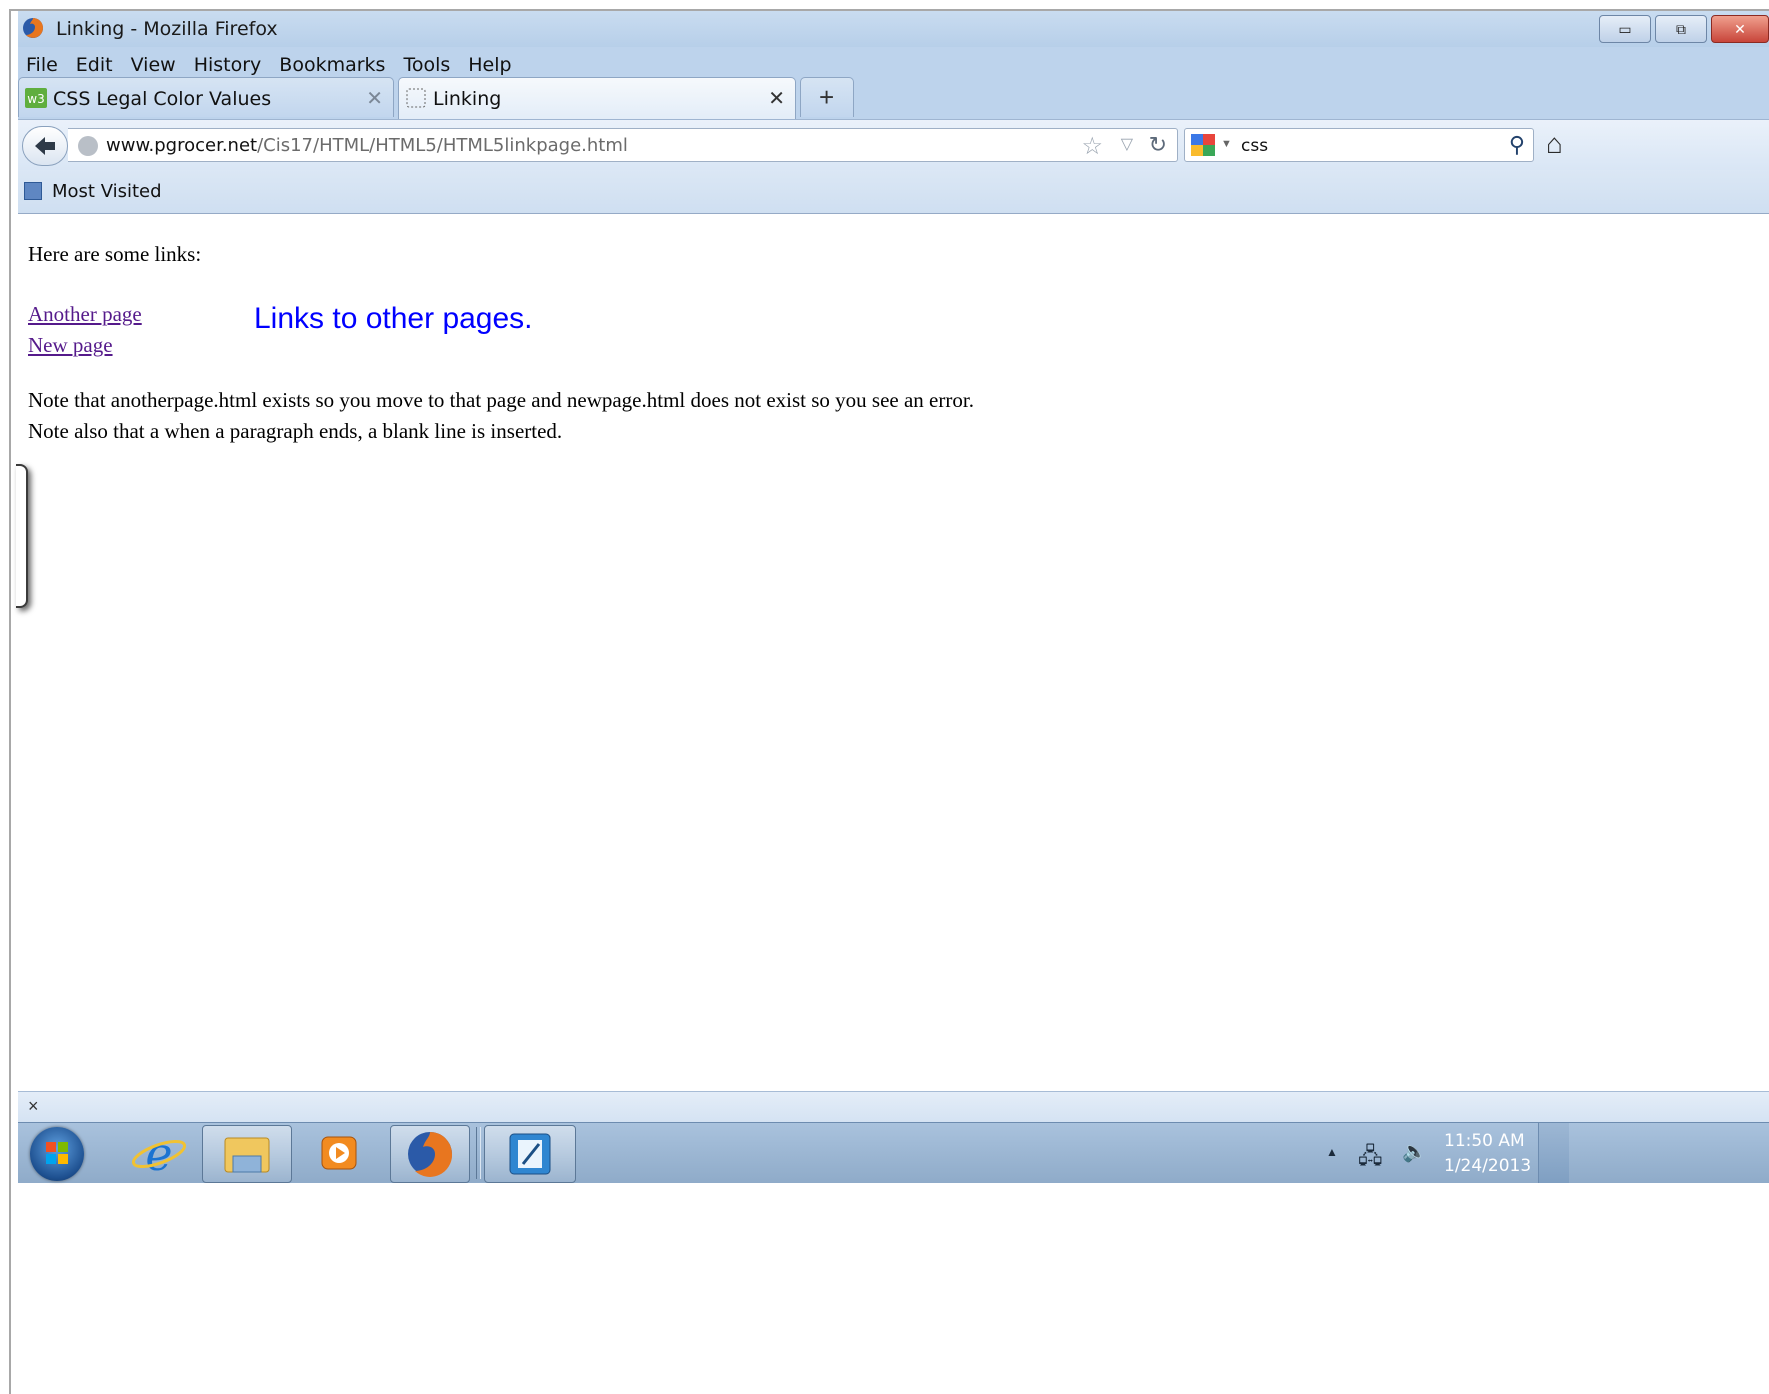 The width and height of the screenshot is (1769, 1394). What do you see at coordinates (489, 65) in the screenshot?
I see `menu-help: Help` at bounding box center [489, 65].